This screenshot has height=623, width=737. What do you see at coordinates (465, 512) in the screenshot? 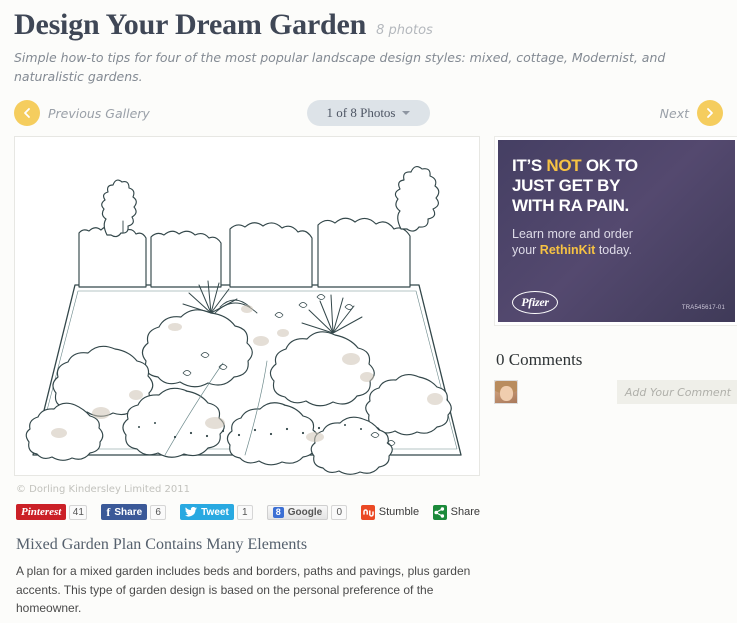
I see `share-label: Share` at bounding box center [465, 512].